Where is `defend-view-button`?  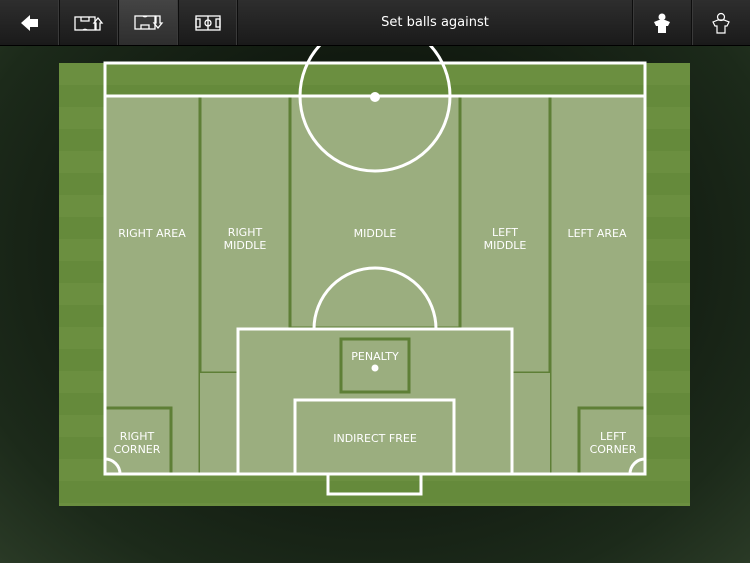 defend-view-button is located at coordinates (149, 22).